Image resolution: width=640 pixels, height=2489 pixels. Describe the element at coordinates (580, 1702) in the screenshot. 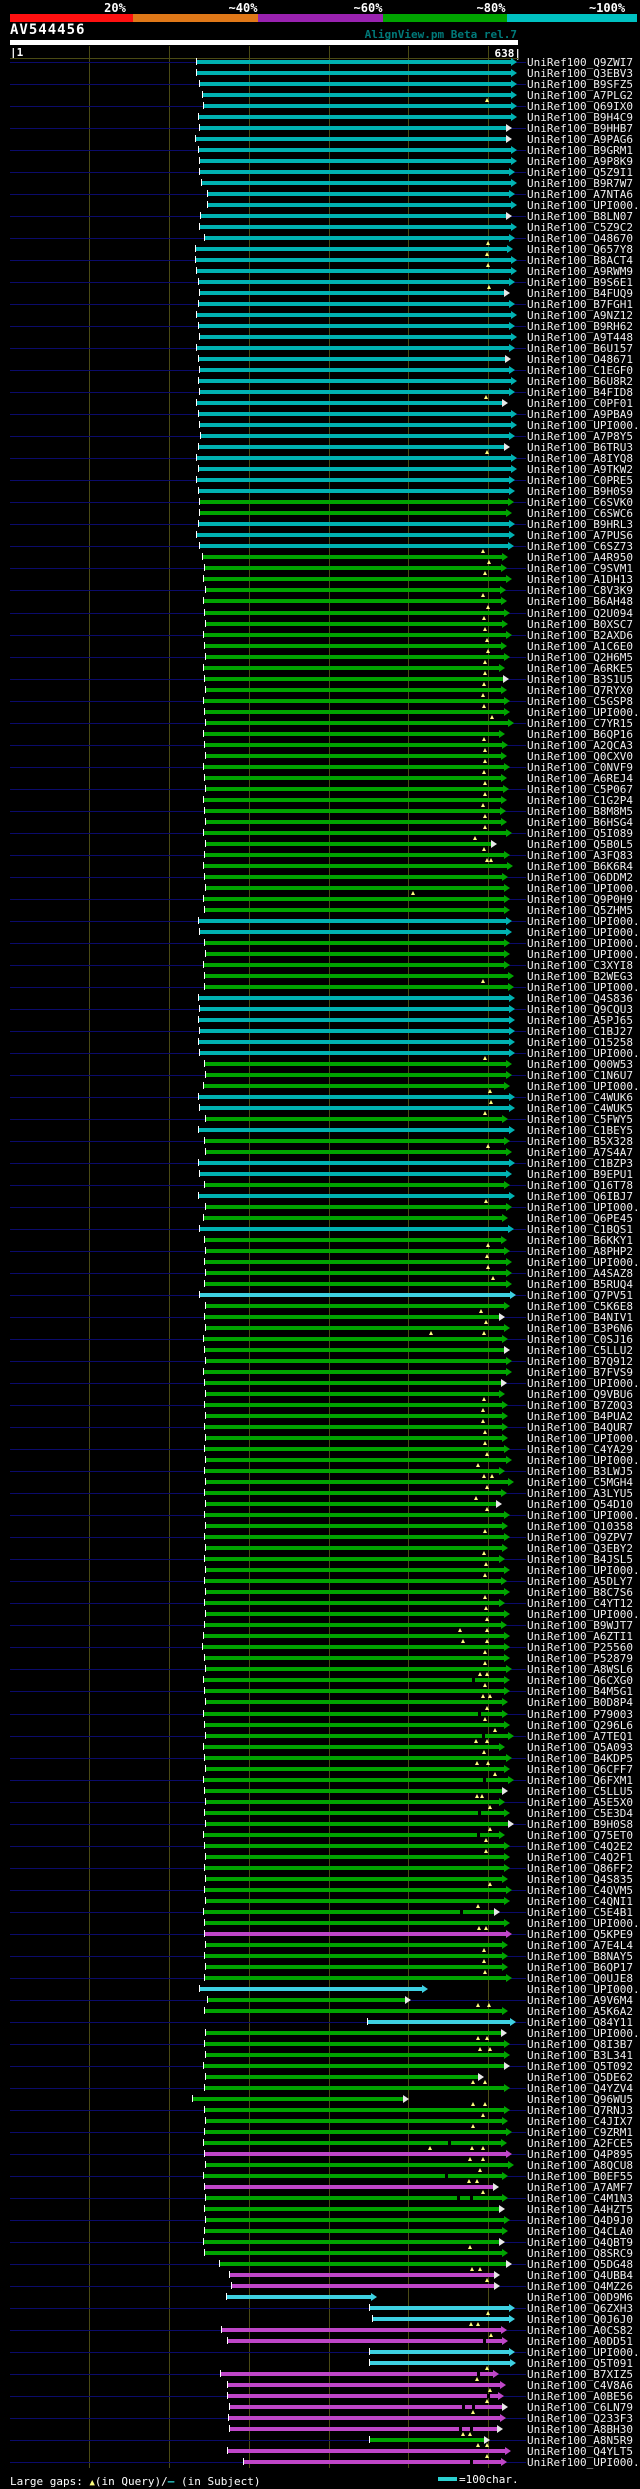

I see `hit-label: UniRef100_B0D8P4` at that location.